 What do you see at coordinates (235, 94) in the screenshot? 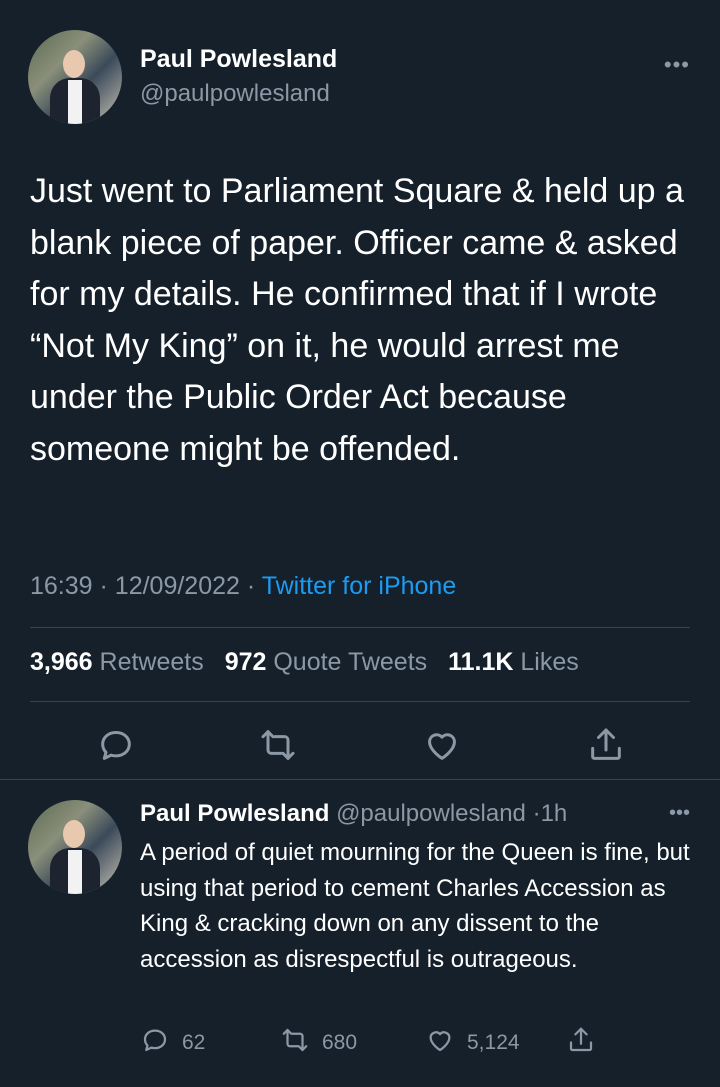
I see `author-handle: @paulpowlesland` at bounding box center [235, 94].